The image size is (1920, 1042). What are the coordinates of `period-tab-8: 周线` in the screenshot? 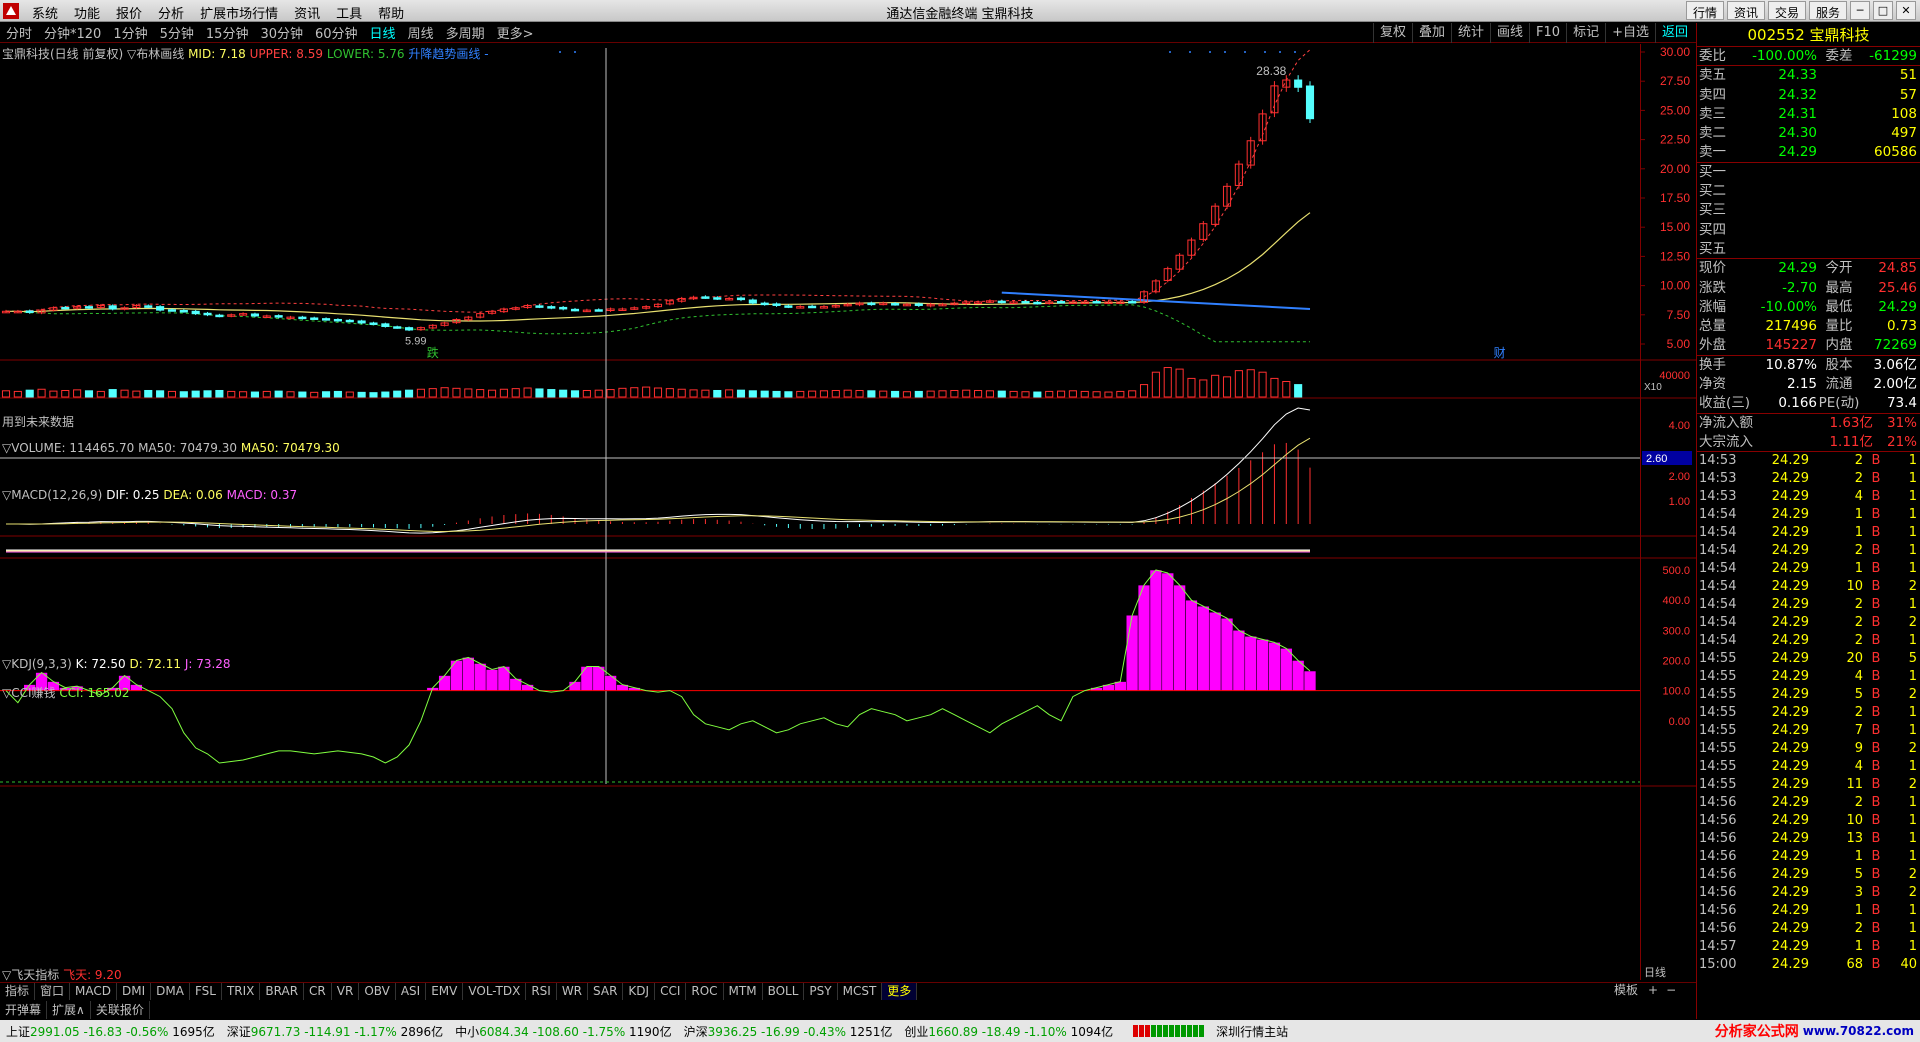 It's located at (421, 32).